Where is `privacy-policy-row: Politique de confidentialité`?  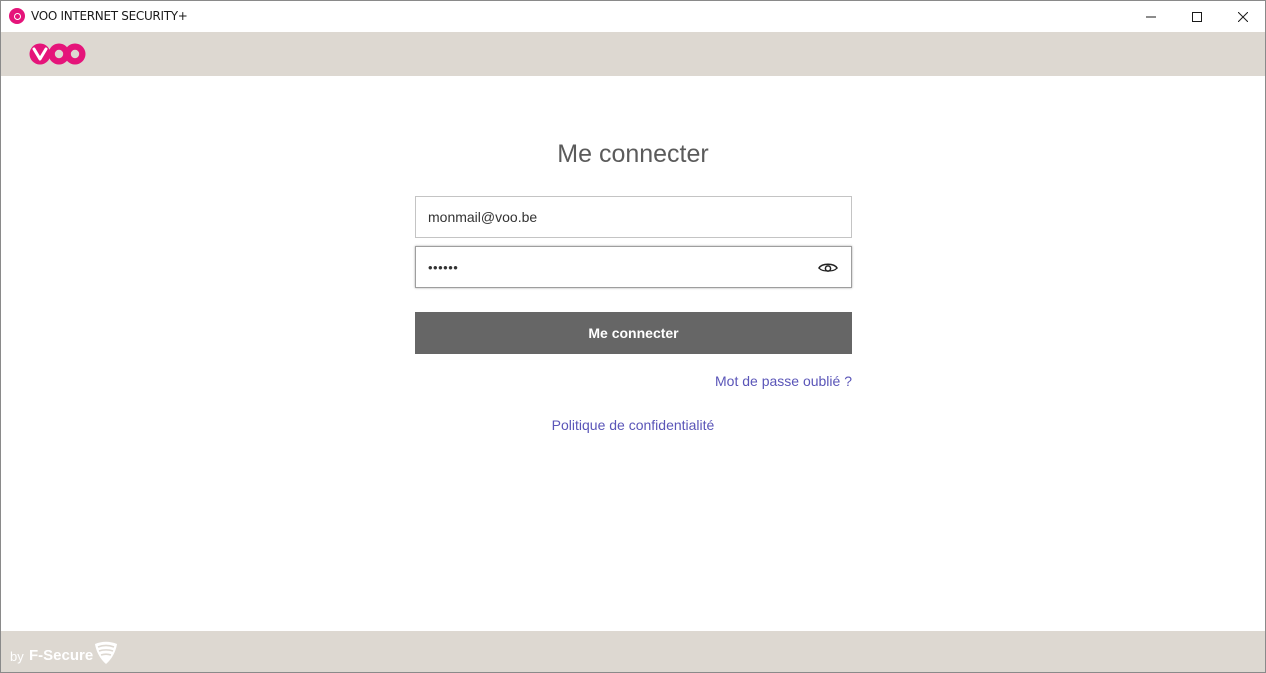 privacy-policy-row: Politique de confidentialité is located at coordinates (633, 425).